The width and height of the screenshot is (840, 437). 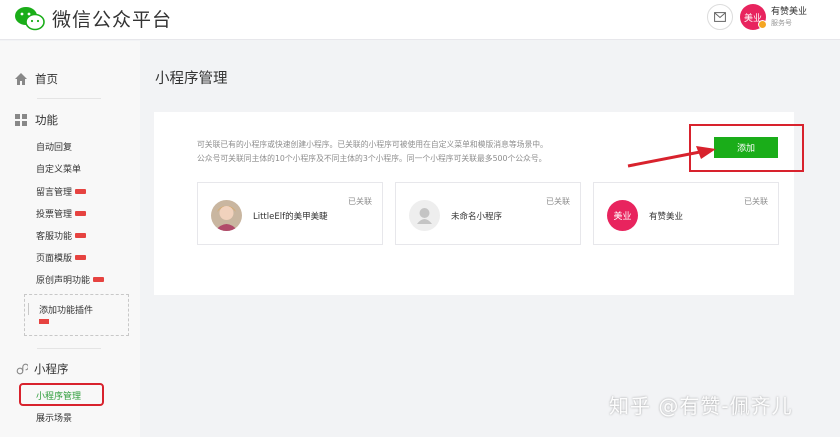 I want to click on sidebar-section-features: 功能, so click(x=36, y=120).